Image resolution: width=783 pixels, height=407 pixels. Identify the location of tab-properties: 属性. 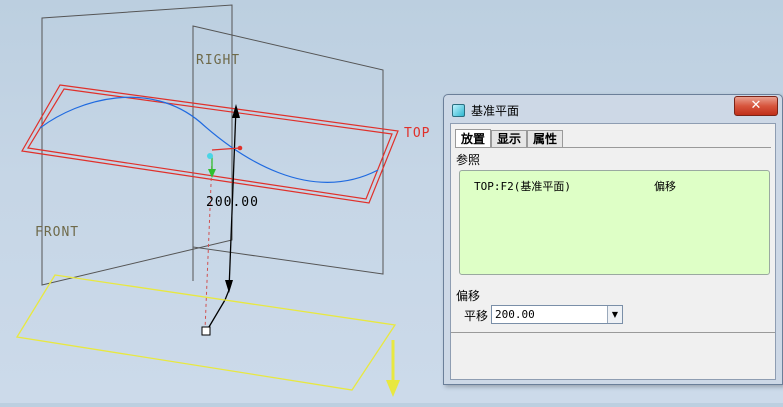
(545, 139).